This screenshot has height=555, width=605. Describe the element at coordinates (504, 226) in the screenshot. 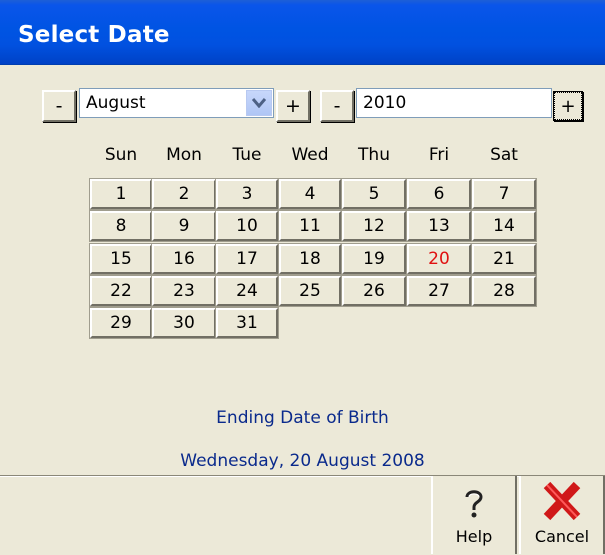

I see `day-button: 14` at that location.